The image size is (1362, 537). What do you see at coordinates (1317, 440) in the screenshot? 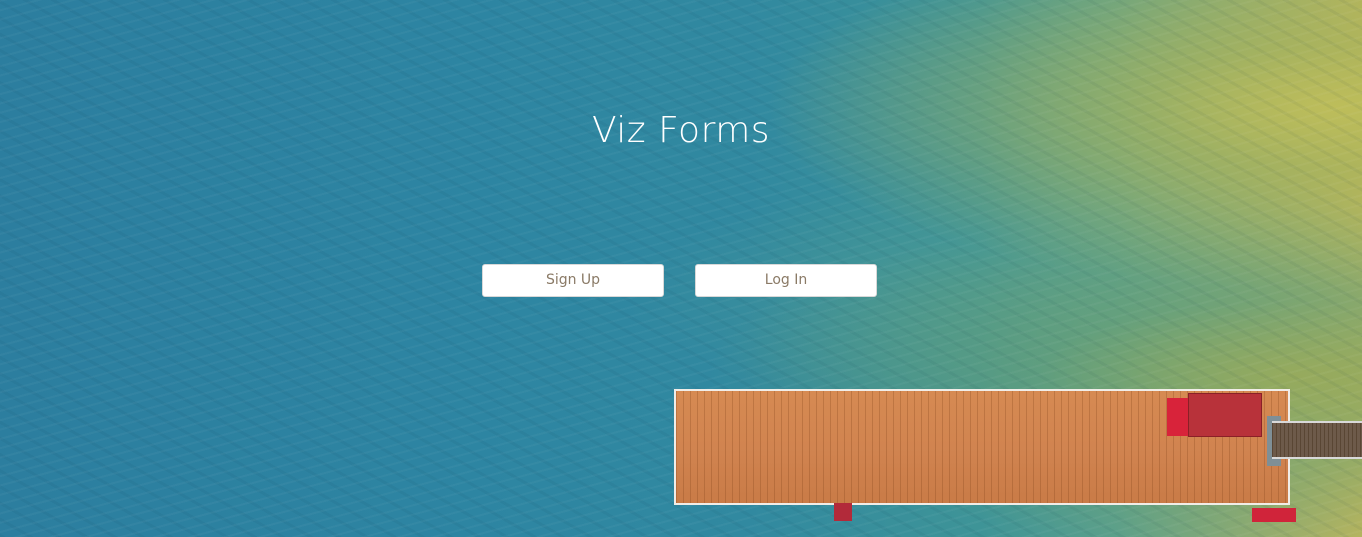
I see `dock-walkway` at bounding box center [1317, 440].